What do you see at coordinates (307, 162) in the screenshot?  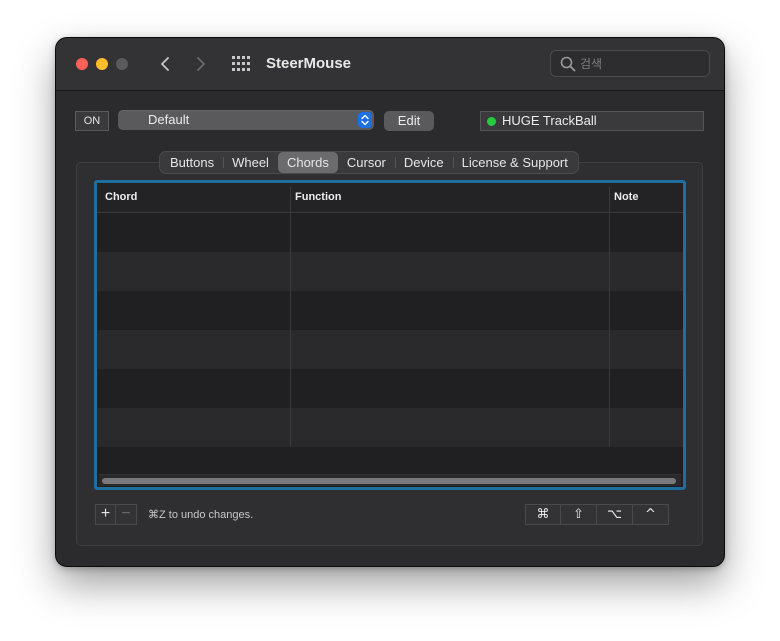 I see `tab-chords: Chords` at bounding box center [307, 162].